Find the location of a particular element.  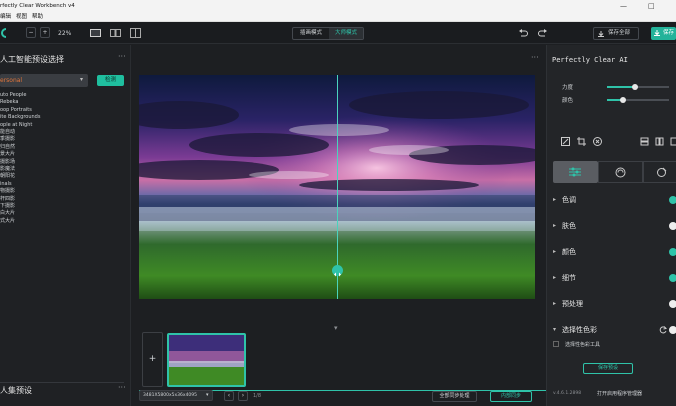

flip-vertical-icon is located at coordinates (644, 141).